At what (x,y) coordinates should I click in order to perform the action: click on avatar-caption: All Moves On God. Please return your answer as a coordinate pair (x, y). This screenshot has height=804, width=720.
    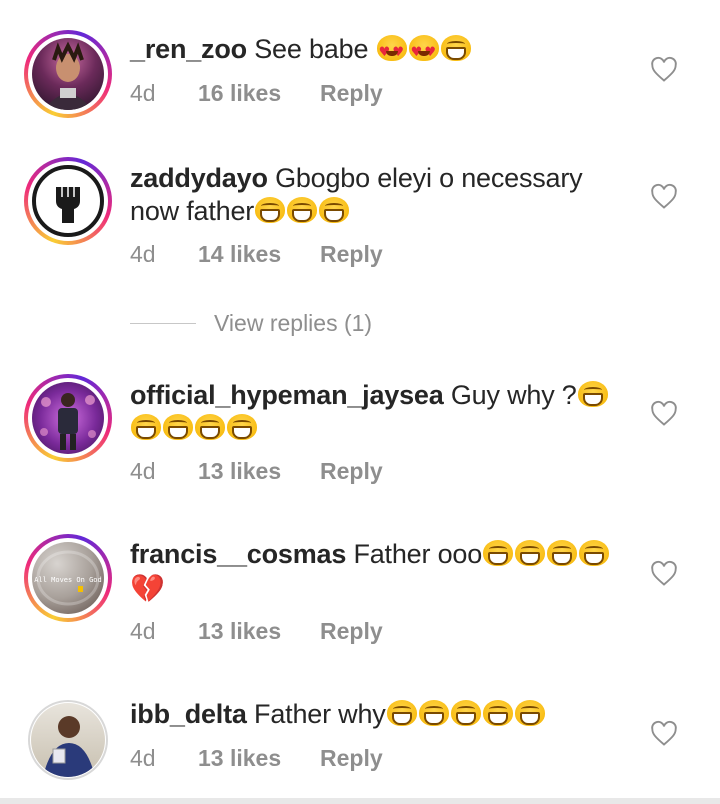
    Looking at the image, I should click on (67, 580).